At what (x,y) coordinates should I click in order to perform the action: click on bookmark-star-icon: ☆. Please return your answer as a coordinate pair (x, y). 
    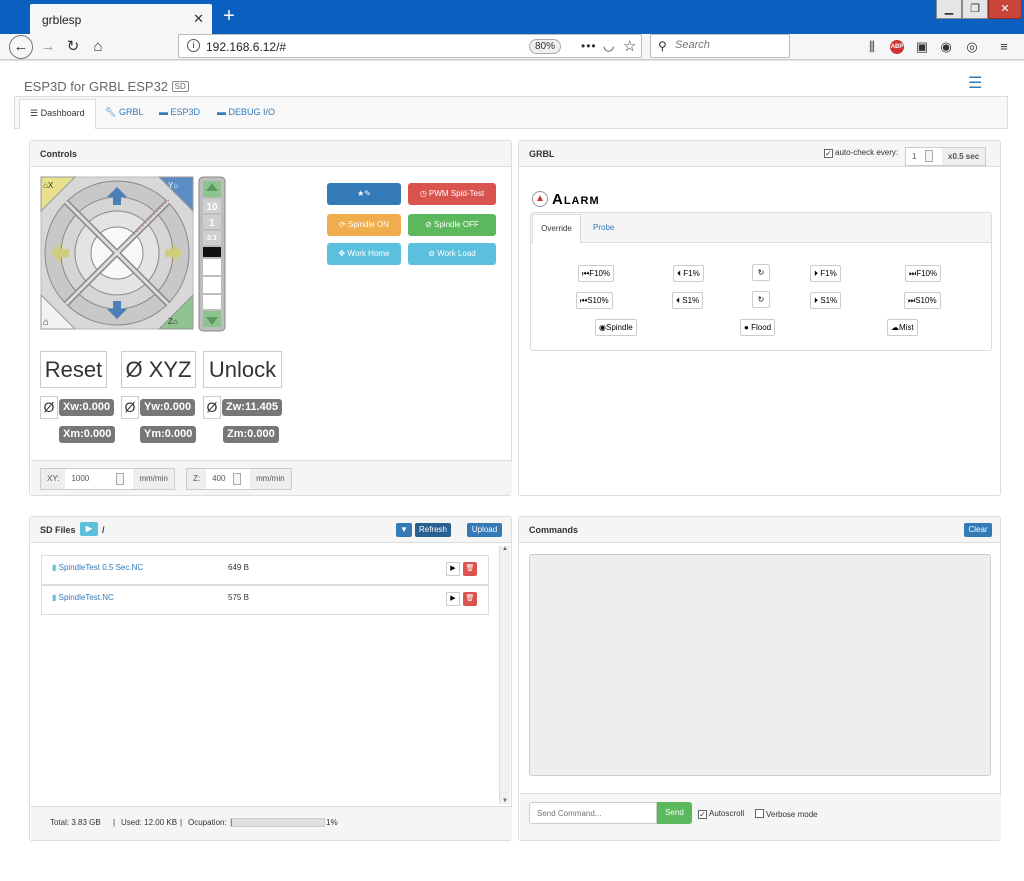
    Looking at the image, I should click on (629, 46).